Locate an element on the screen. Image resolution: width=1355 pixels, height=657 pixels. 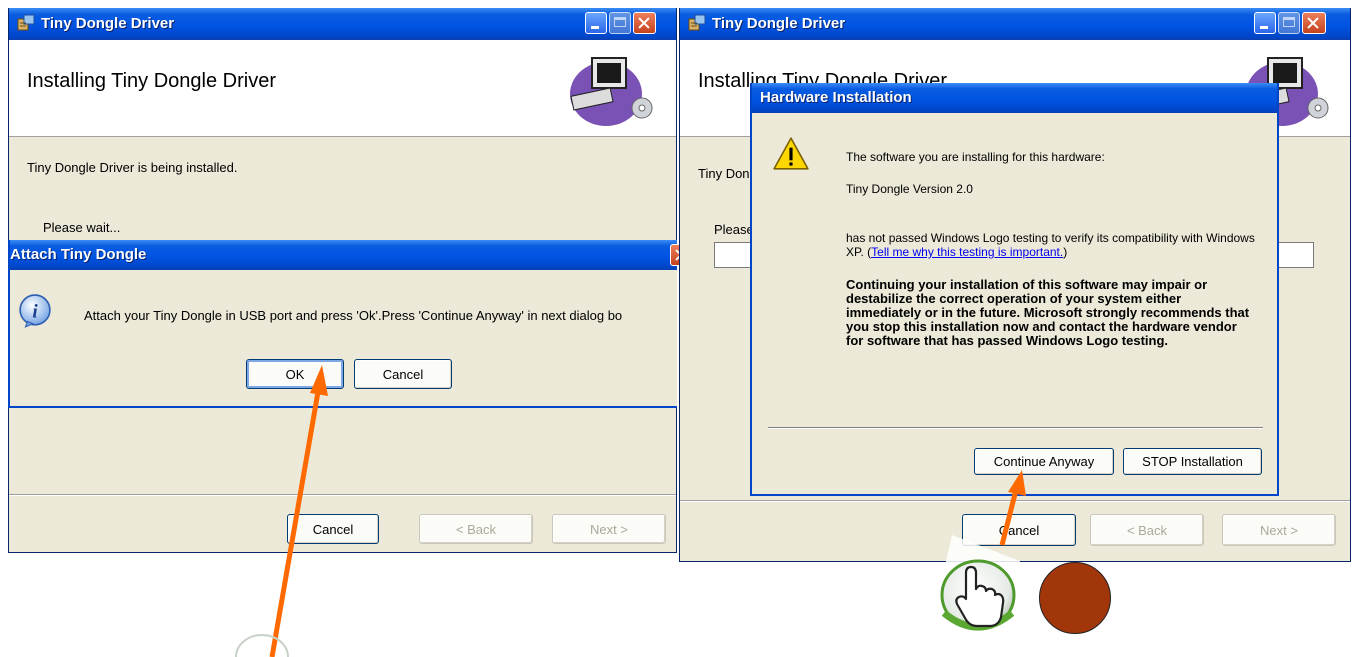
left-status-text: Tiny Dongle Driver is being installed. is located at coordinates (132, 167).